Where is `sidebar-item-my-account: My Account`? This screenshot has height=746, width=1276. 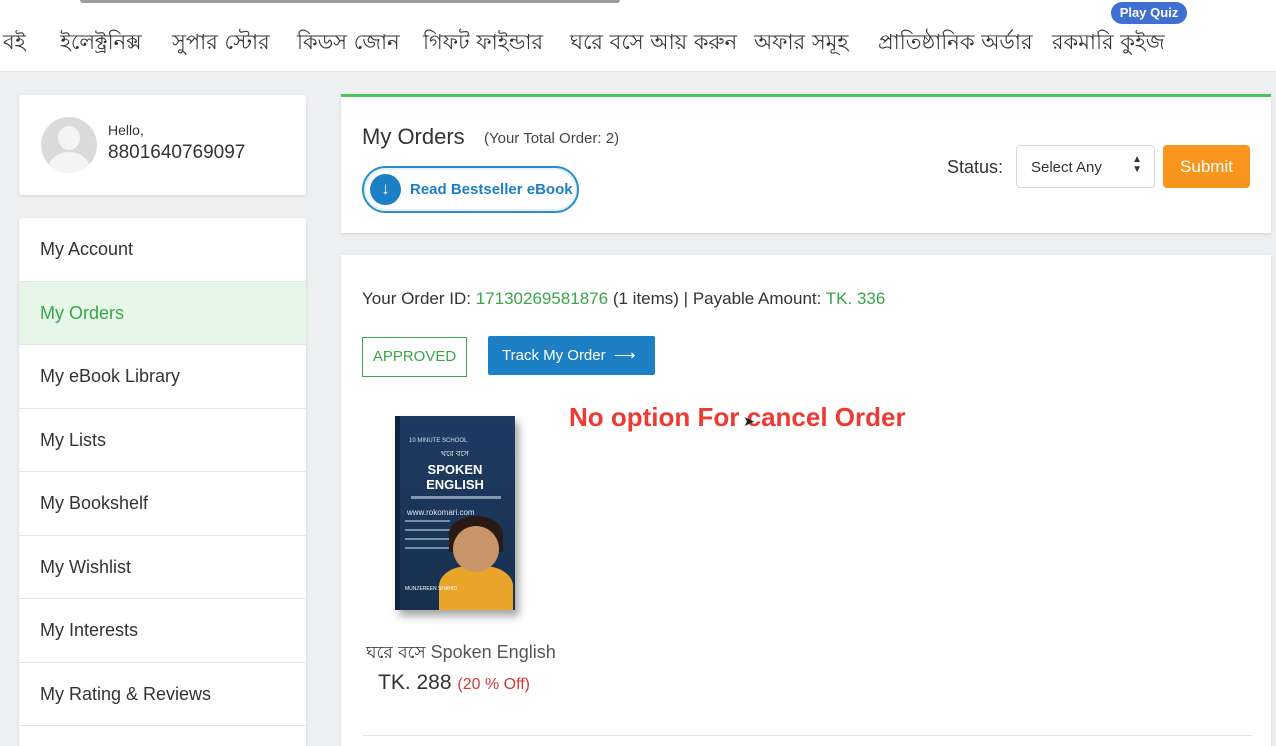 sidebar-item-my-account: My Account is located at coordinates (162, 250).